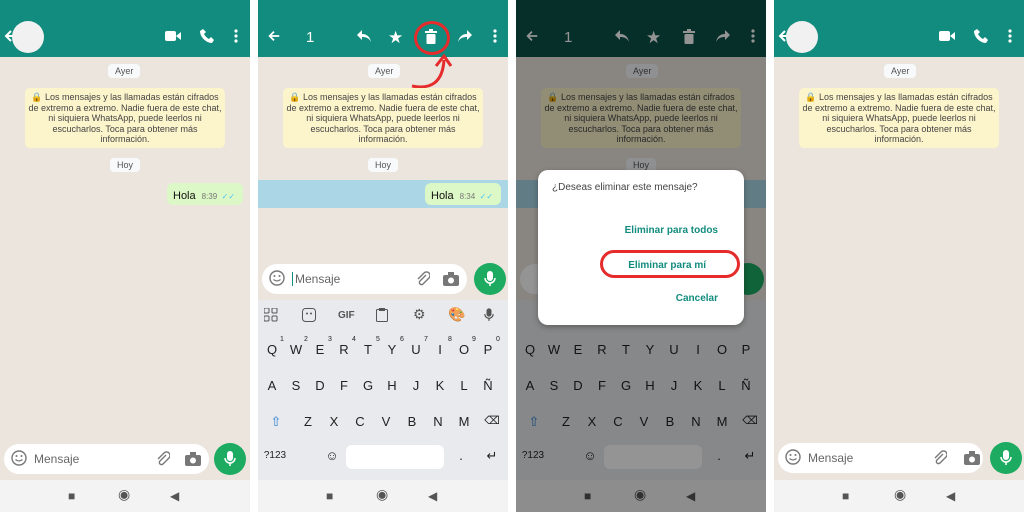 This screenshot has width=1024, height=512. What do you see at coordinates (272, 349) in the screenshot?
I see `key: Q` at bounding box center [272, 349].